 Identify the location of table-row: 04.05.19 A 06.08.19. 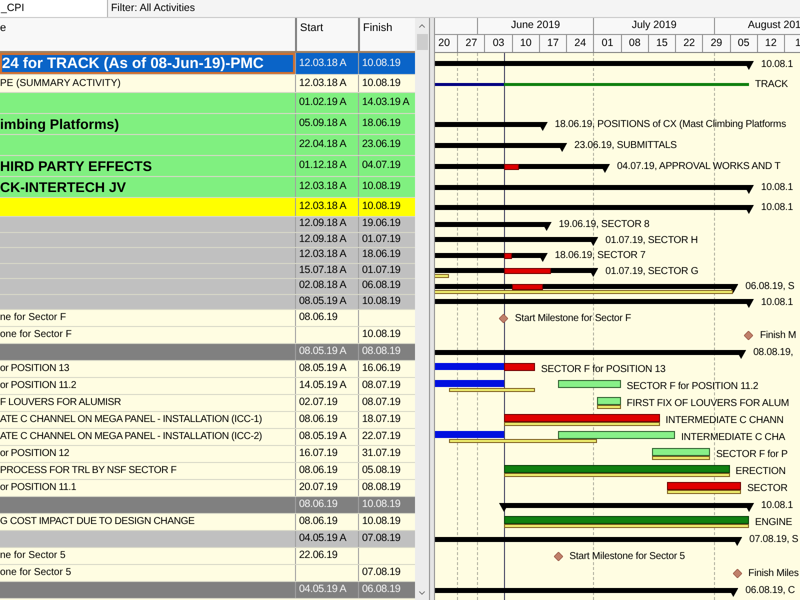
(207, 590).